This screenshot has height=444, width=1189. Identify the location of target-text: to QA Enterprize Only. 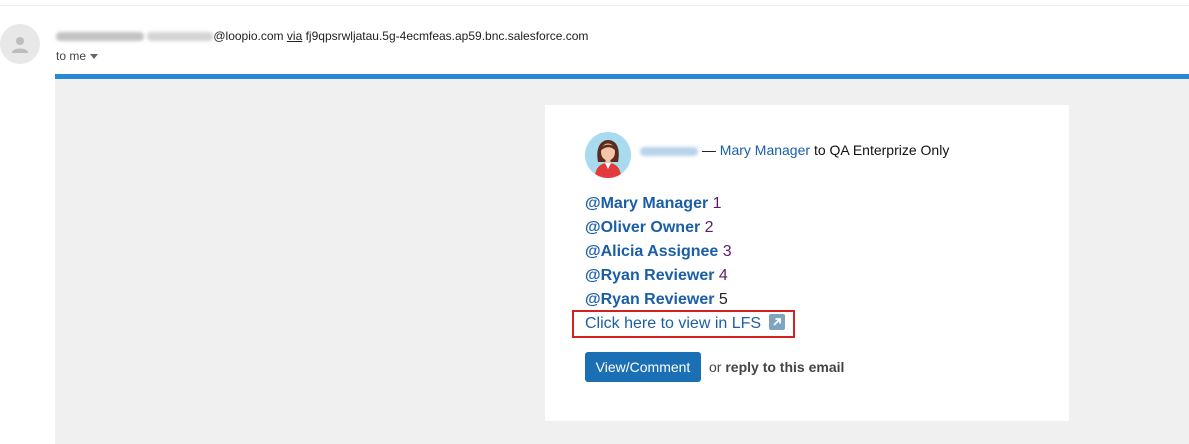
(881, 150).